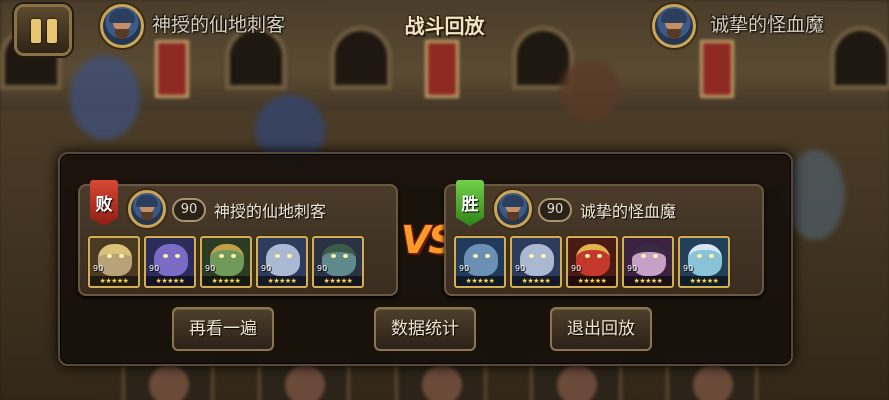 This screenshot has height=400, width=889. I want to click on defeat-badge: 败, so click(104, 203).